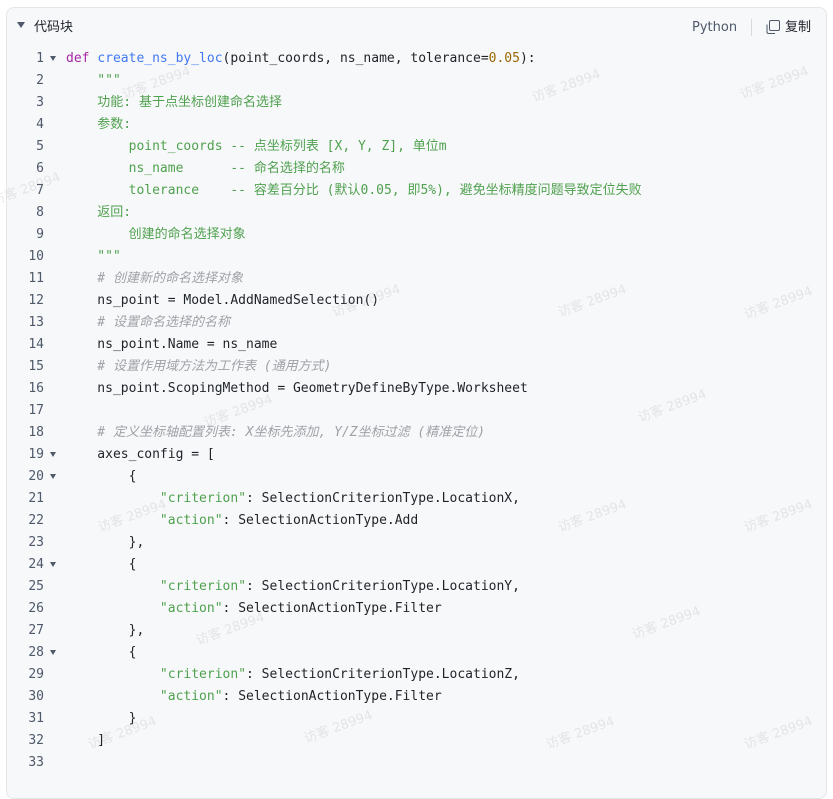 This screenshot has width=833, height=799. I want to click on code-line: 15 # 设置作用域方法为工作表 (通用方式), so click(416, 367).